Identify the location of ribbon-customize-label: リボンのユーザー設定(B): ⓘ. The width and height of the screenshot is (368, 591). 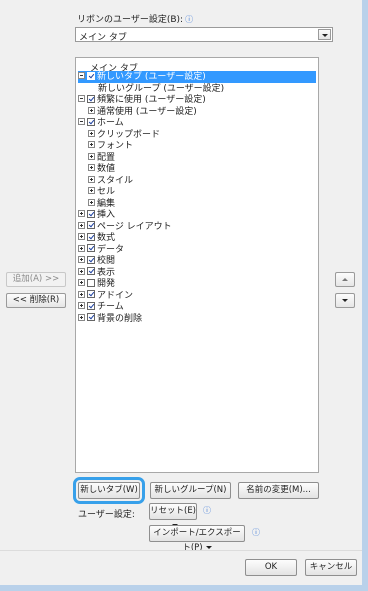
(135, 18).